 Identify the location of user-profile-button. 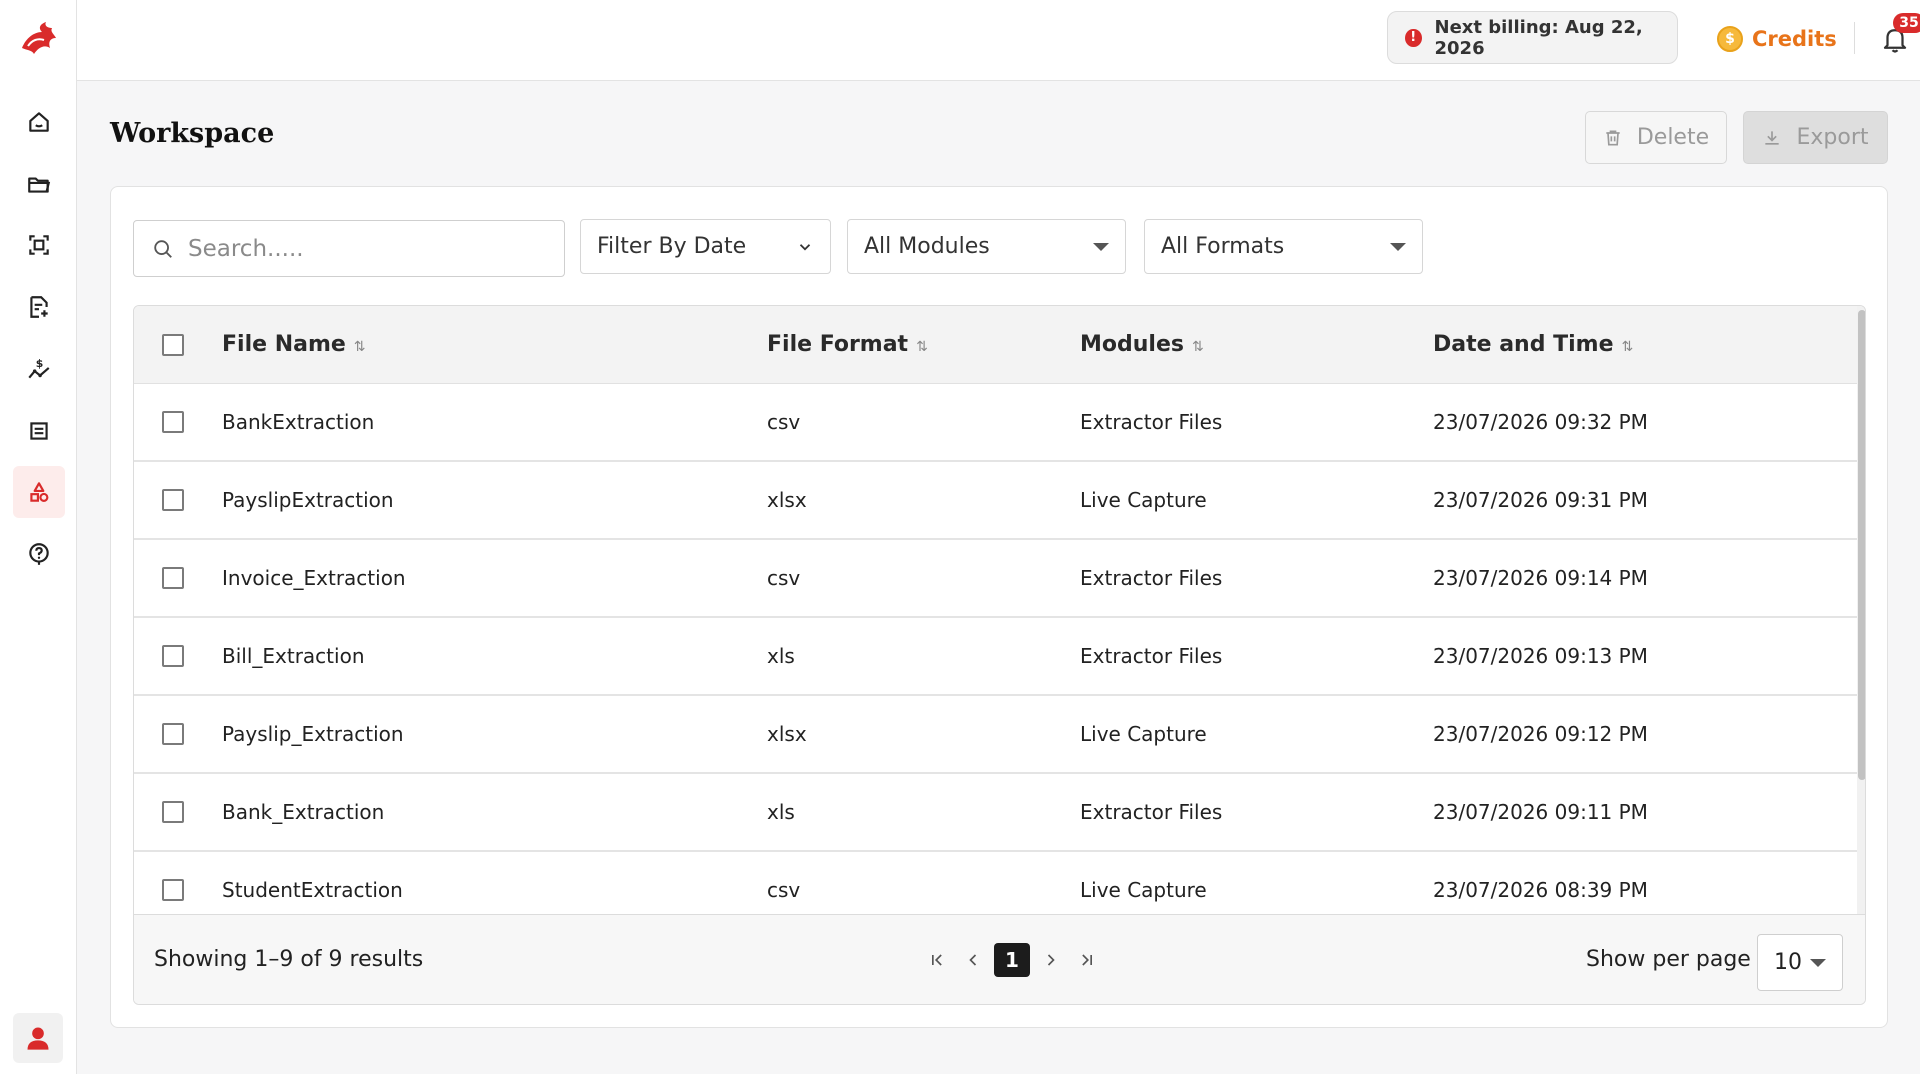
(38, 1038).